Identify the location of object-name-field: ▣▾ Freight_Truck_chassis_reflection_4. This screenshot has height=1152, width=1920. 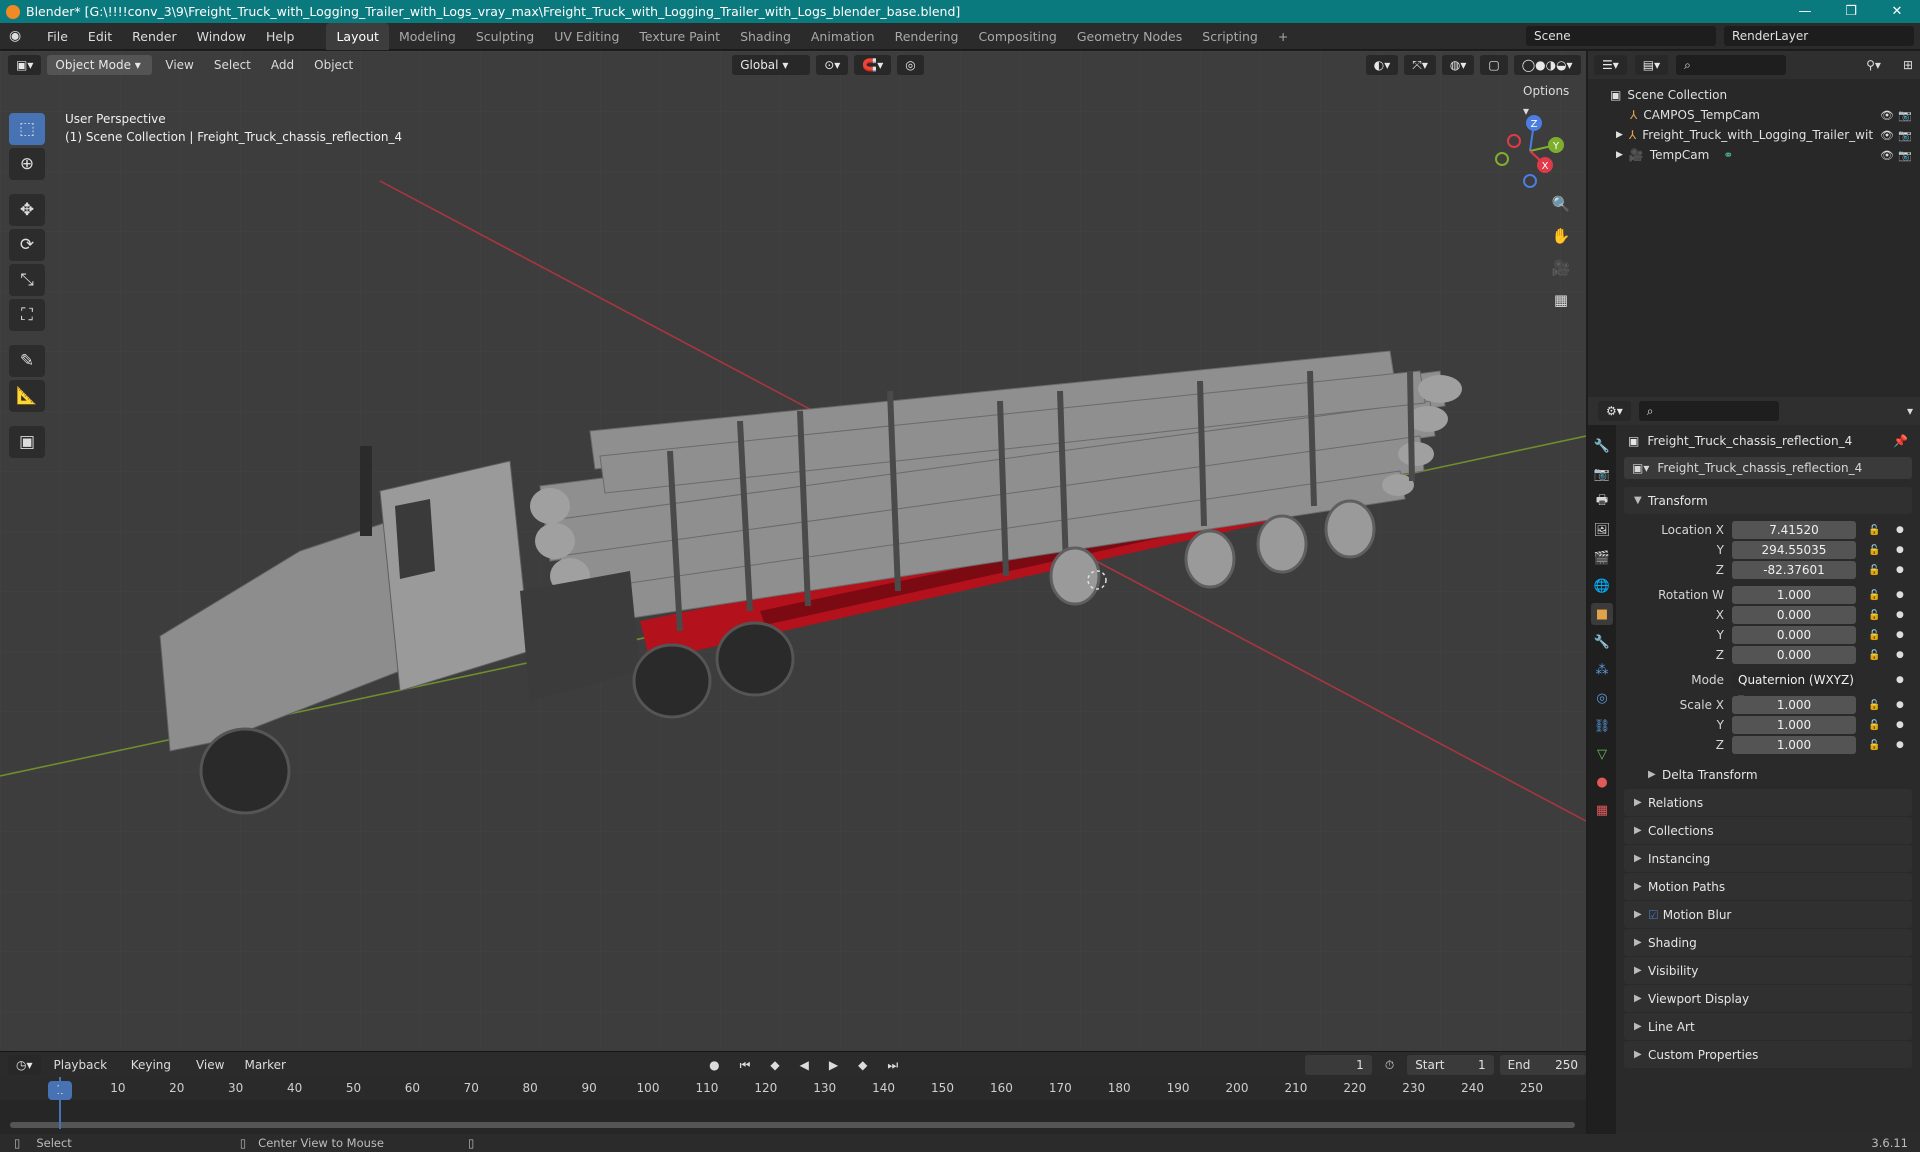
(1768, 468).